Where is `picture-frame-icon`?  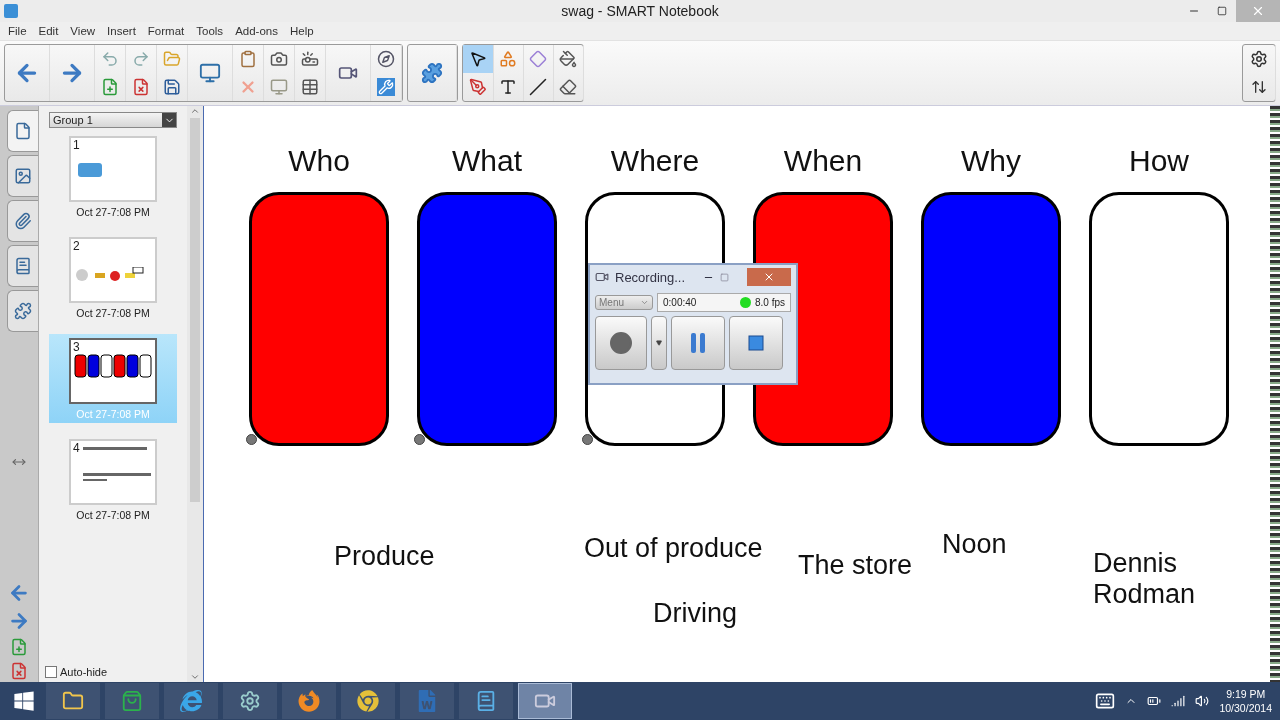 picture-frame-icon is located at coordinates (23, 176).